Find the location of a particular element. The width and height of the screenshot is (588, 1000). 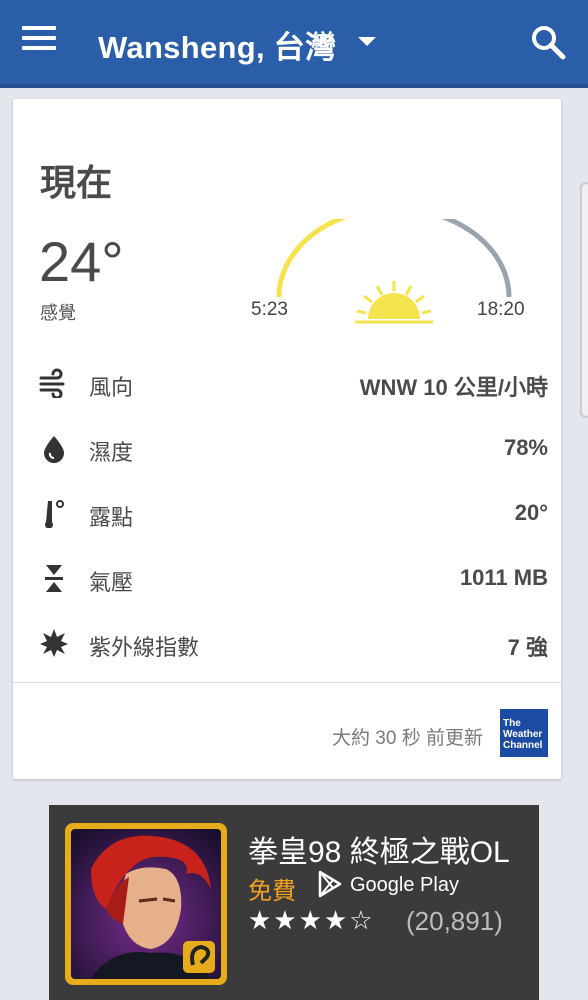

humidity-label: 濕度 is located at coordinates (111, 452).